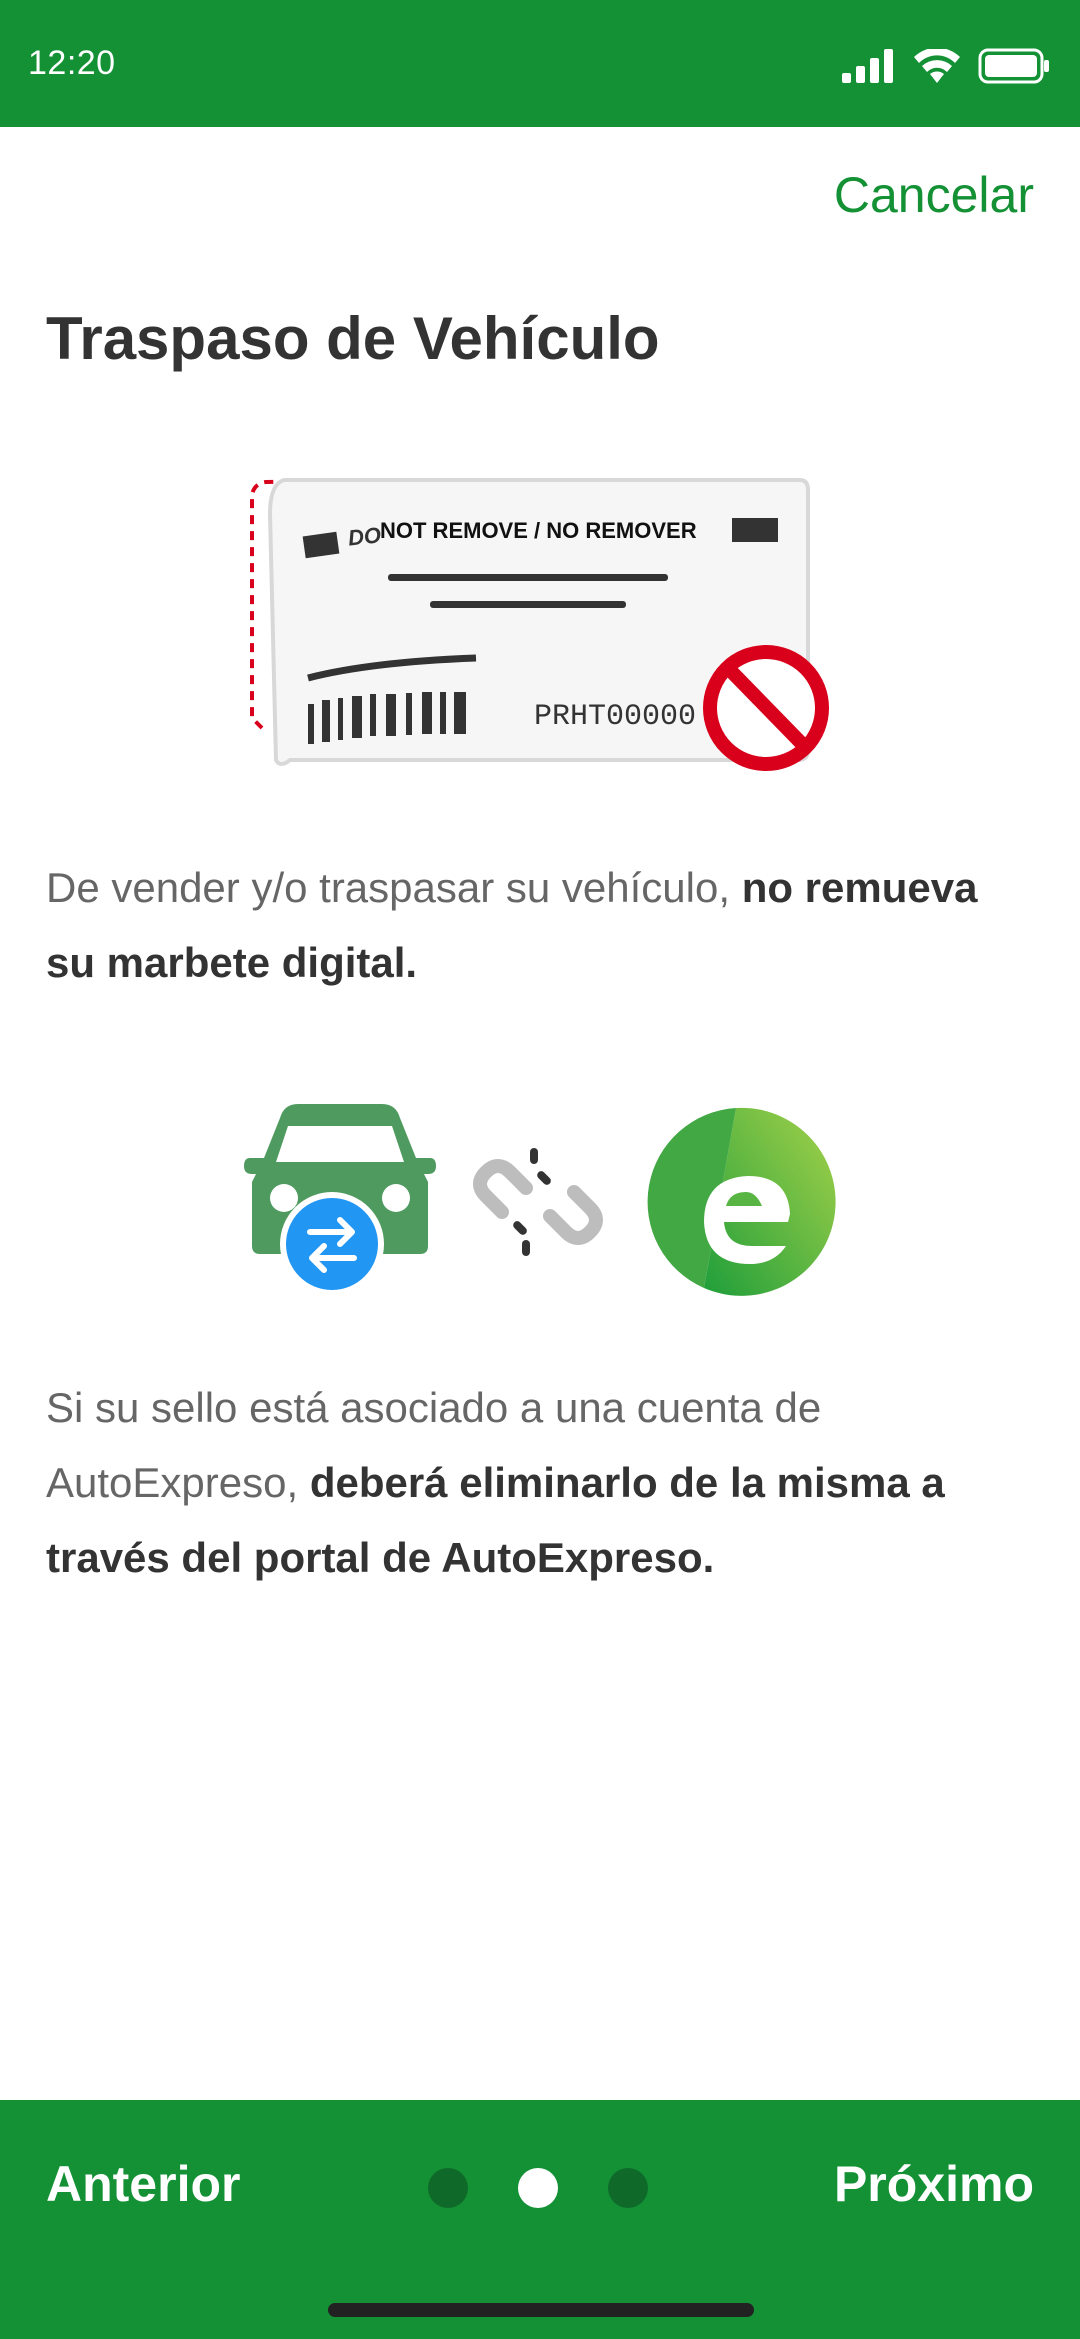  What do you see at coordinates (1013, 66) in the screenshot?
I see `battery-icon` at bounding box center [1013, 66].